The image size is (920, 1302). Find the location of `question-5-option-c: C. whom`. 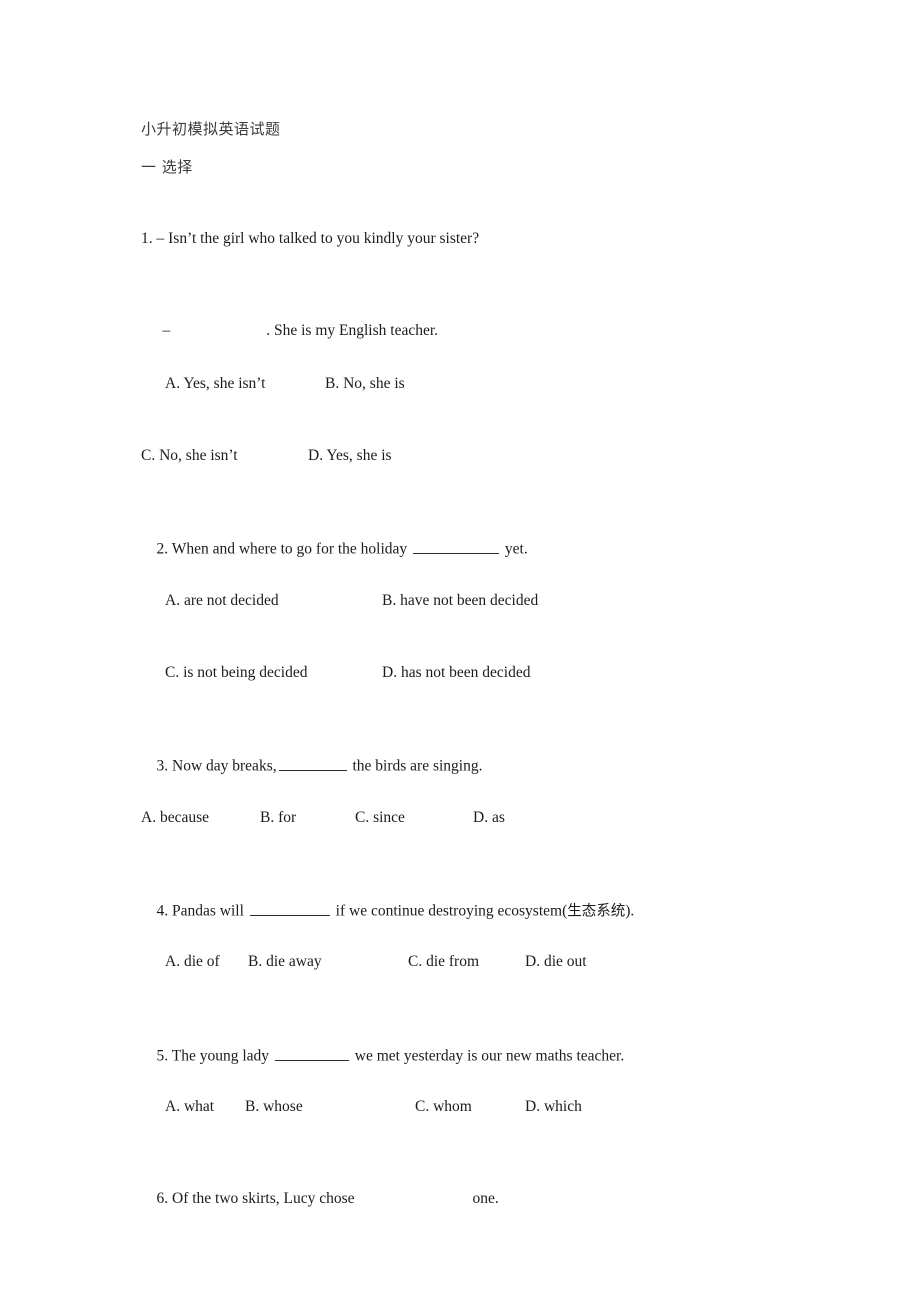

question-5-option-c: C. whom is located at coordinates (443, 1107).